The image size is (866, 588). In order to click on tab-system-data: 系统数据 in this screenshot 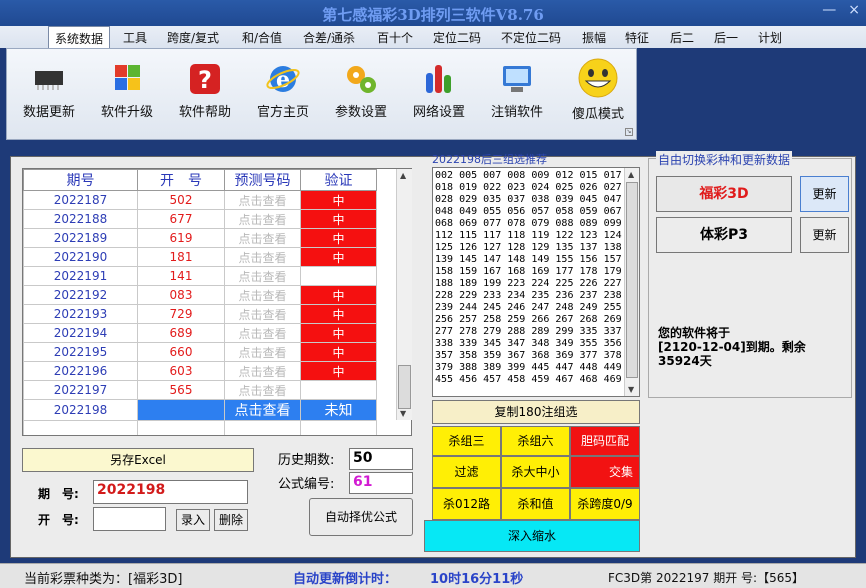, I will do `click(79, 37)`.